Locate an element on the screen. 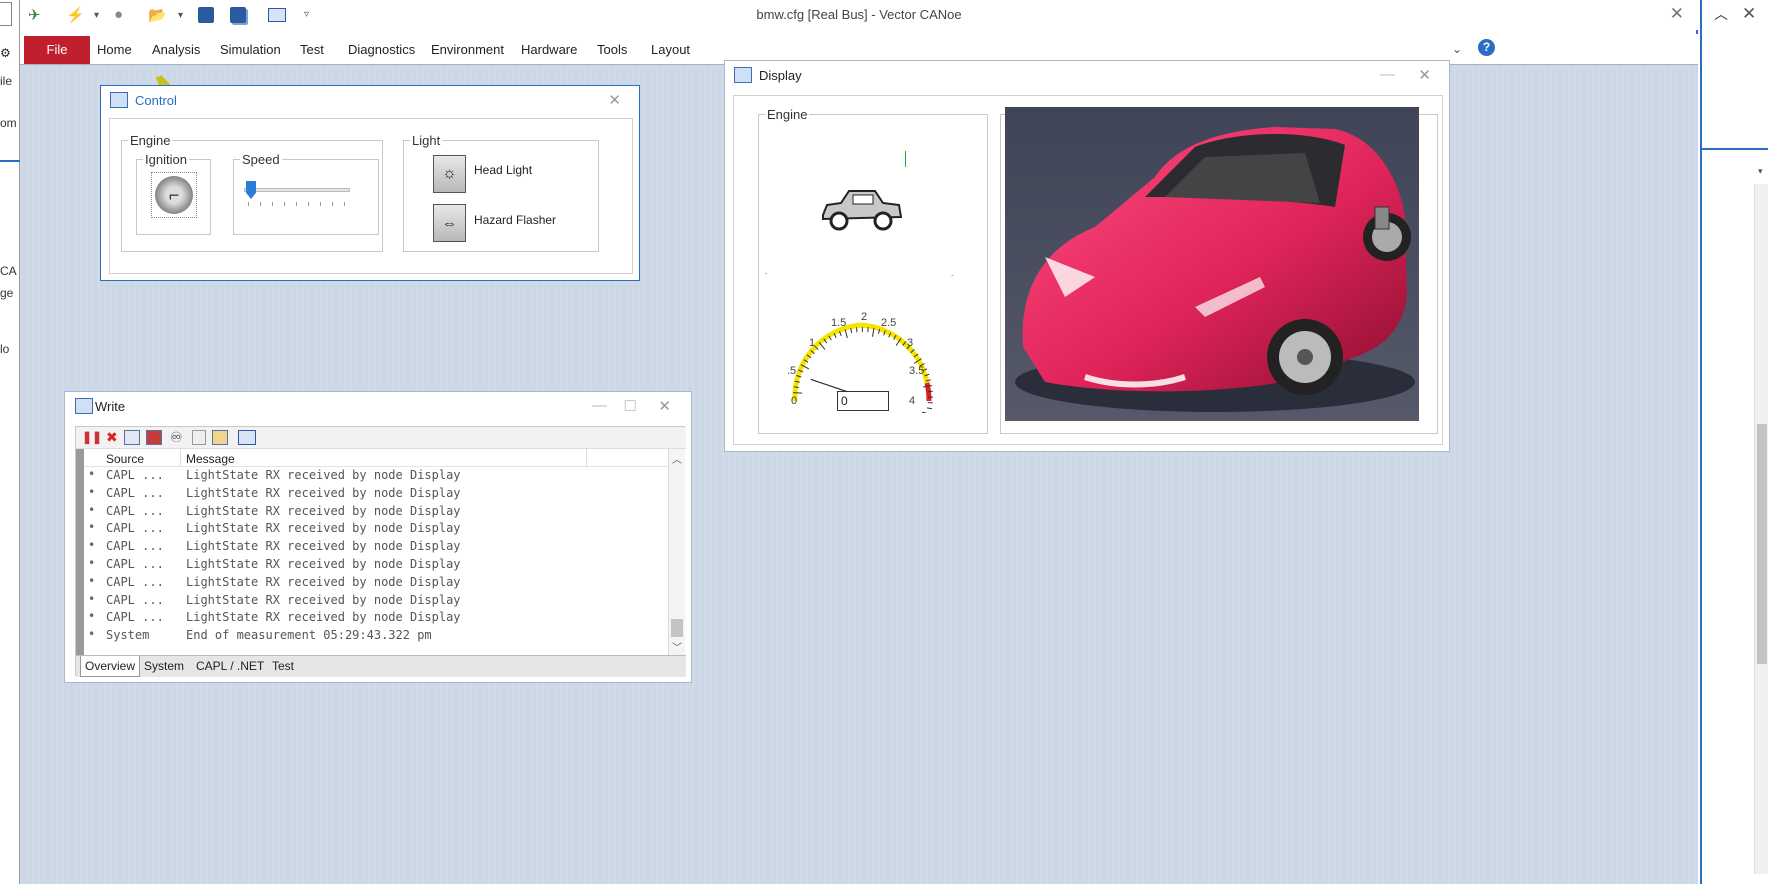 This screenshot has height=884, width=1768. write-panel: ❚❚ ✖ ♾ Source Message • CAPL ... LightSta is located at coordinates (380, 551).